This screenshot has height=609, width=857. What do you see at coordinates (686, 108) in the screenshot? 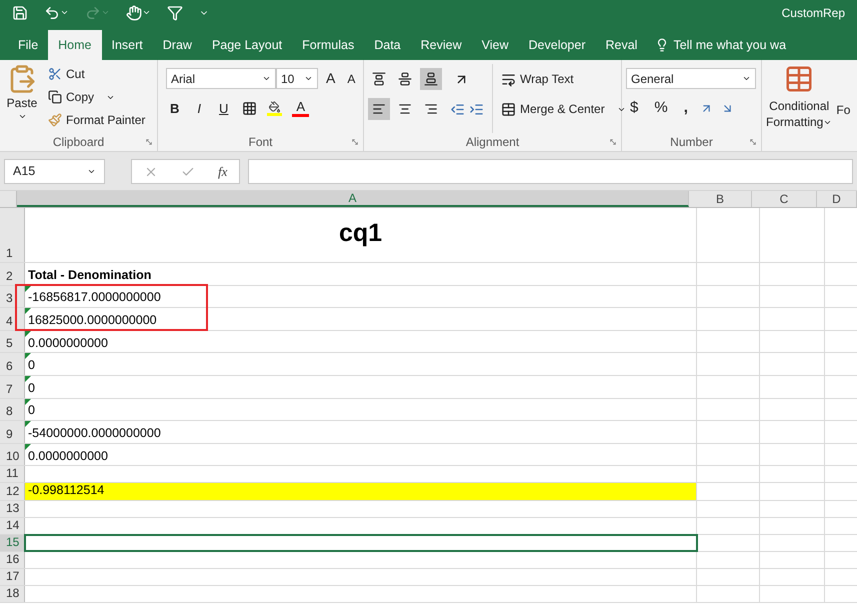
I see `comma-button: ,` at bounding box center [686, 108].